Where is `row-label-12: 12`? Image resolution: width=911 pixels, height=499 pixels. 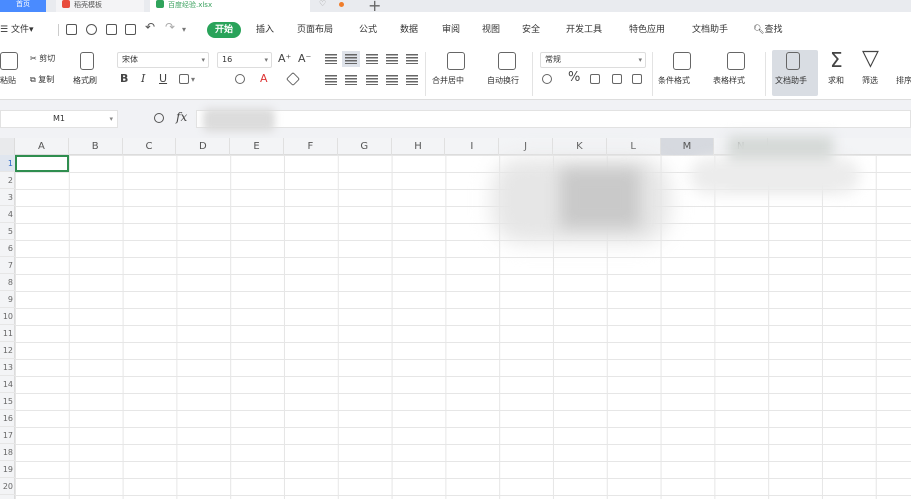
row-label-12: 12 is located at coordinates (7, 350).